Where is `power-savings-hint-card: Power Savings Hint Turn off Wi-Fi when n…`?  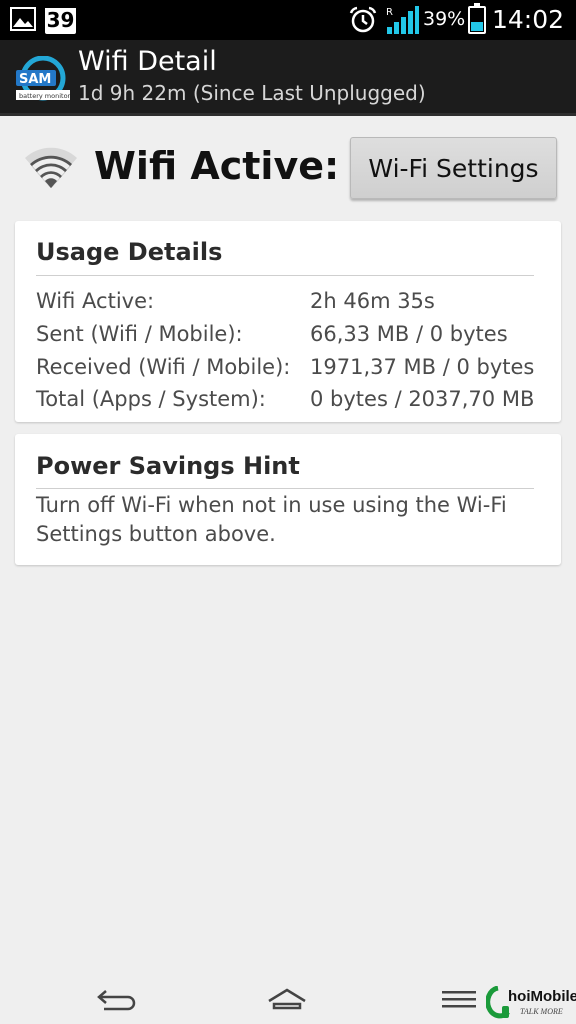
power-savings-hint-card: Power Savings Hint Turn off Wi-Fi when n… is located at coordinates (288, 499).